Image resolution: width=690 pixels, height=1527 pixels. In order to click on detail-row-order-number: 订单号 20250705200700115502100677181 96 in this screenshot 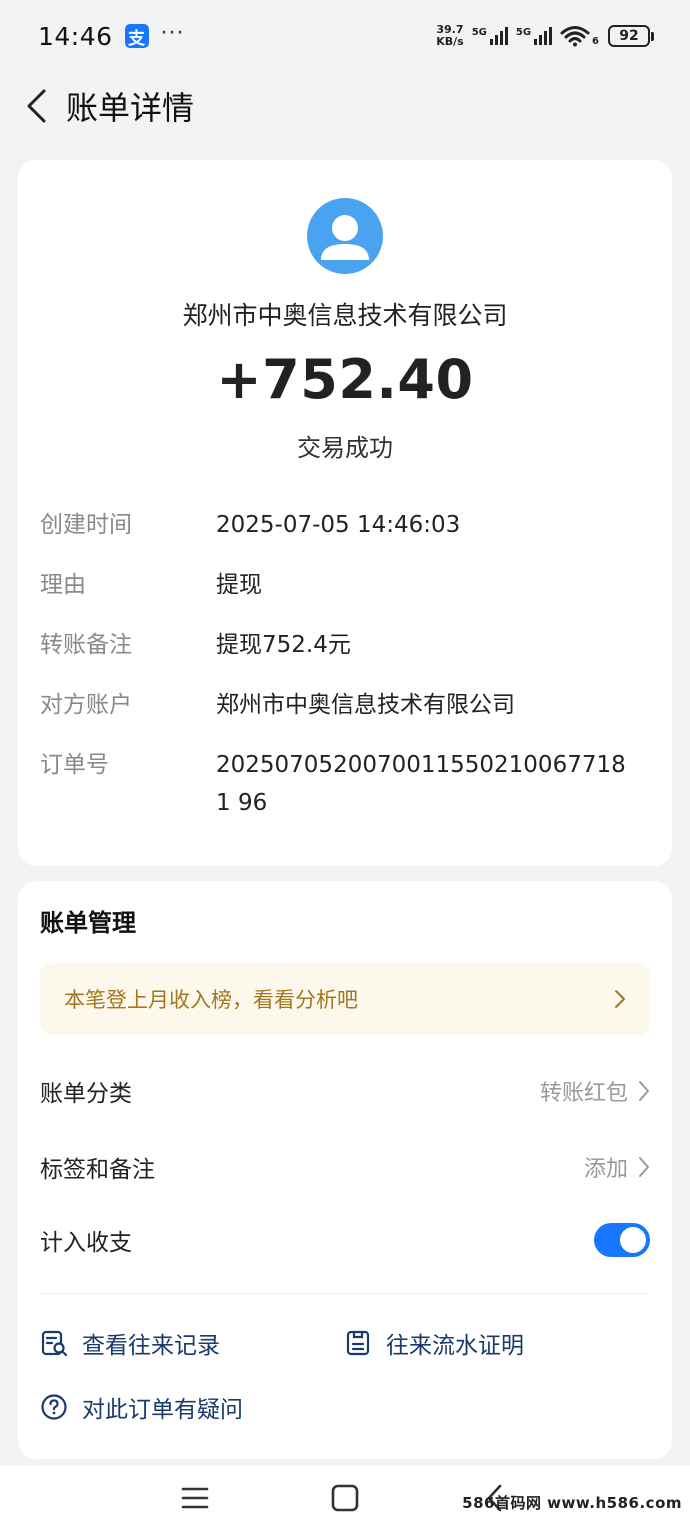, I will do `click(345, 784)`.